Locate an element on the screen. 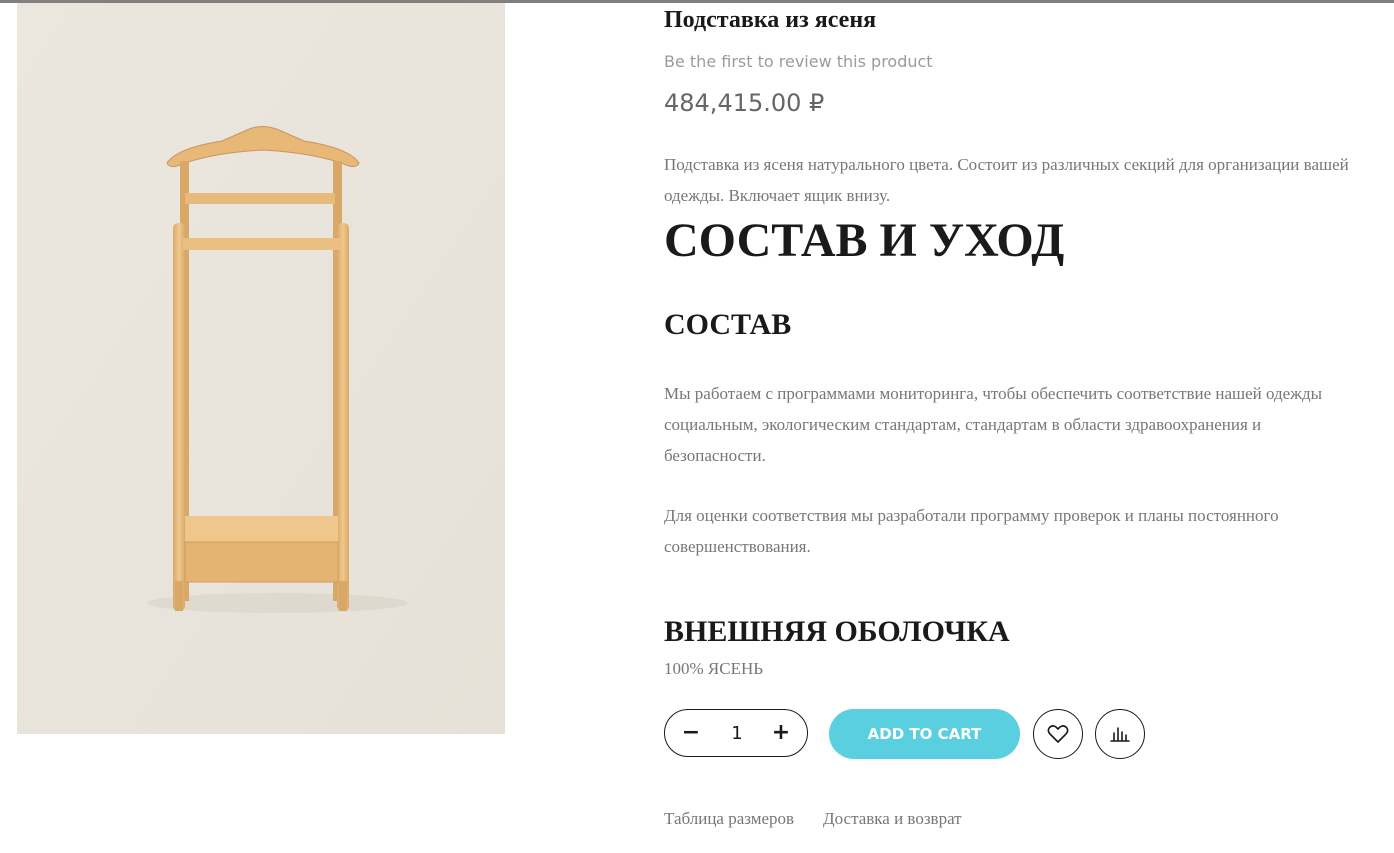 The image size is (1394, 853). product-title: Подставка из ясеня is located at coordinates (770, 20).